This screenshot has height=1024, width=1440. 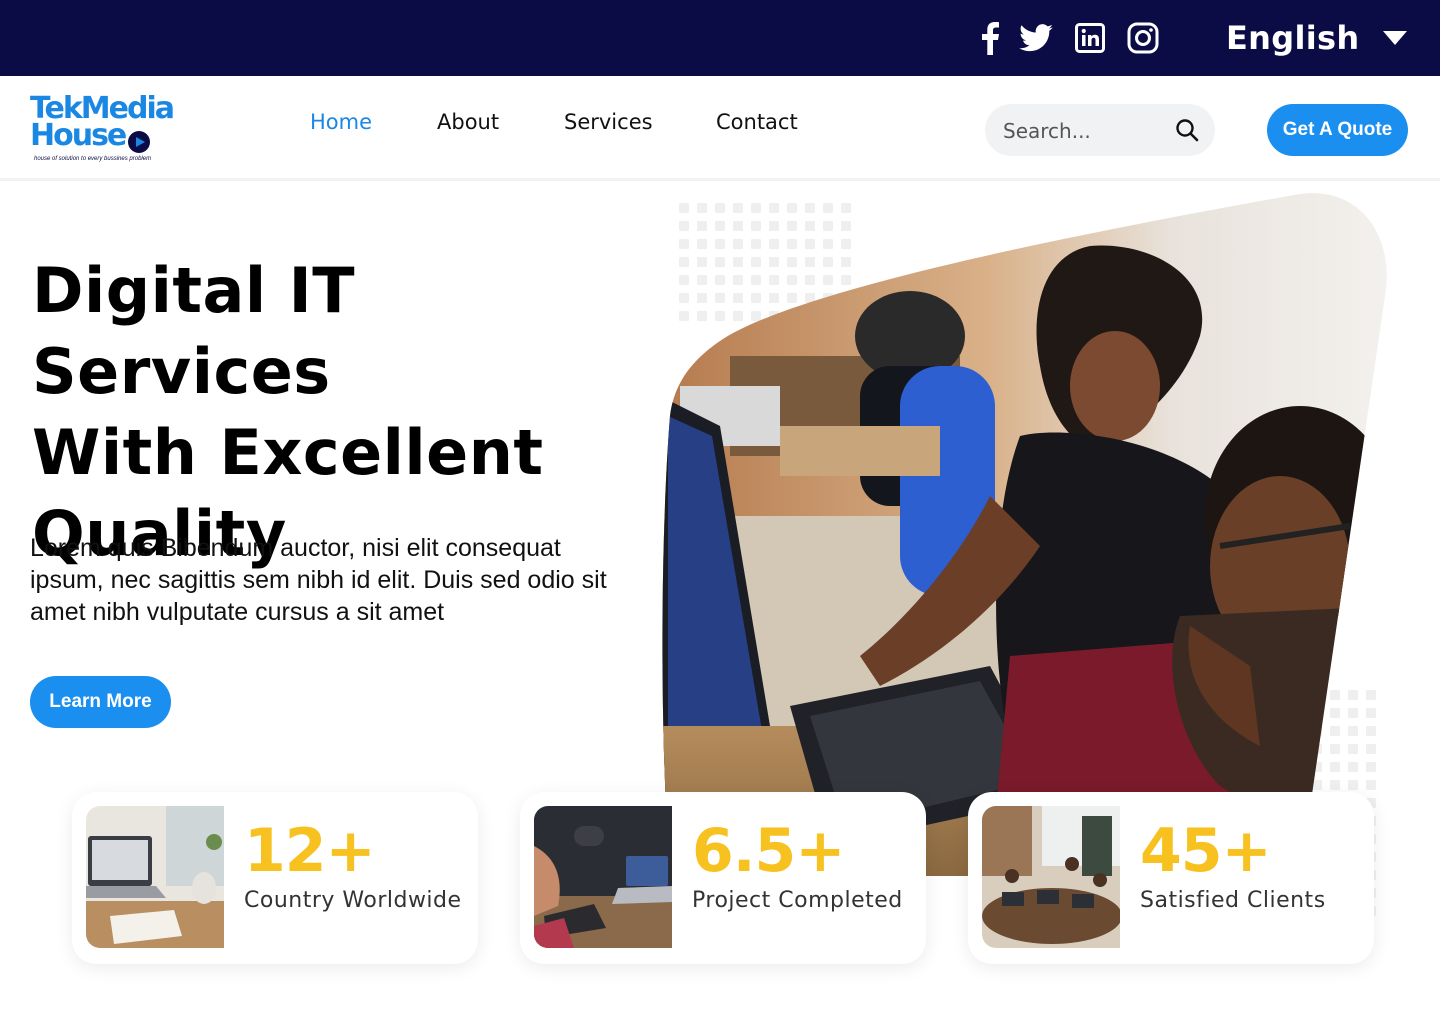 I want to click on nav-contact: Contact, so click(x=757, y=122).